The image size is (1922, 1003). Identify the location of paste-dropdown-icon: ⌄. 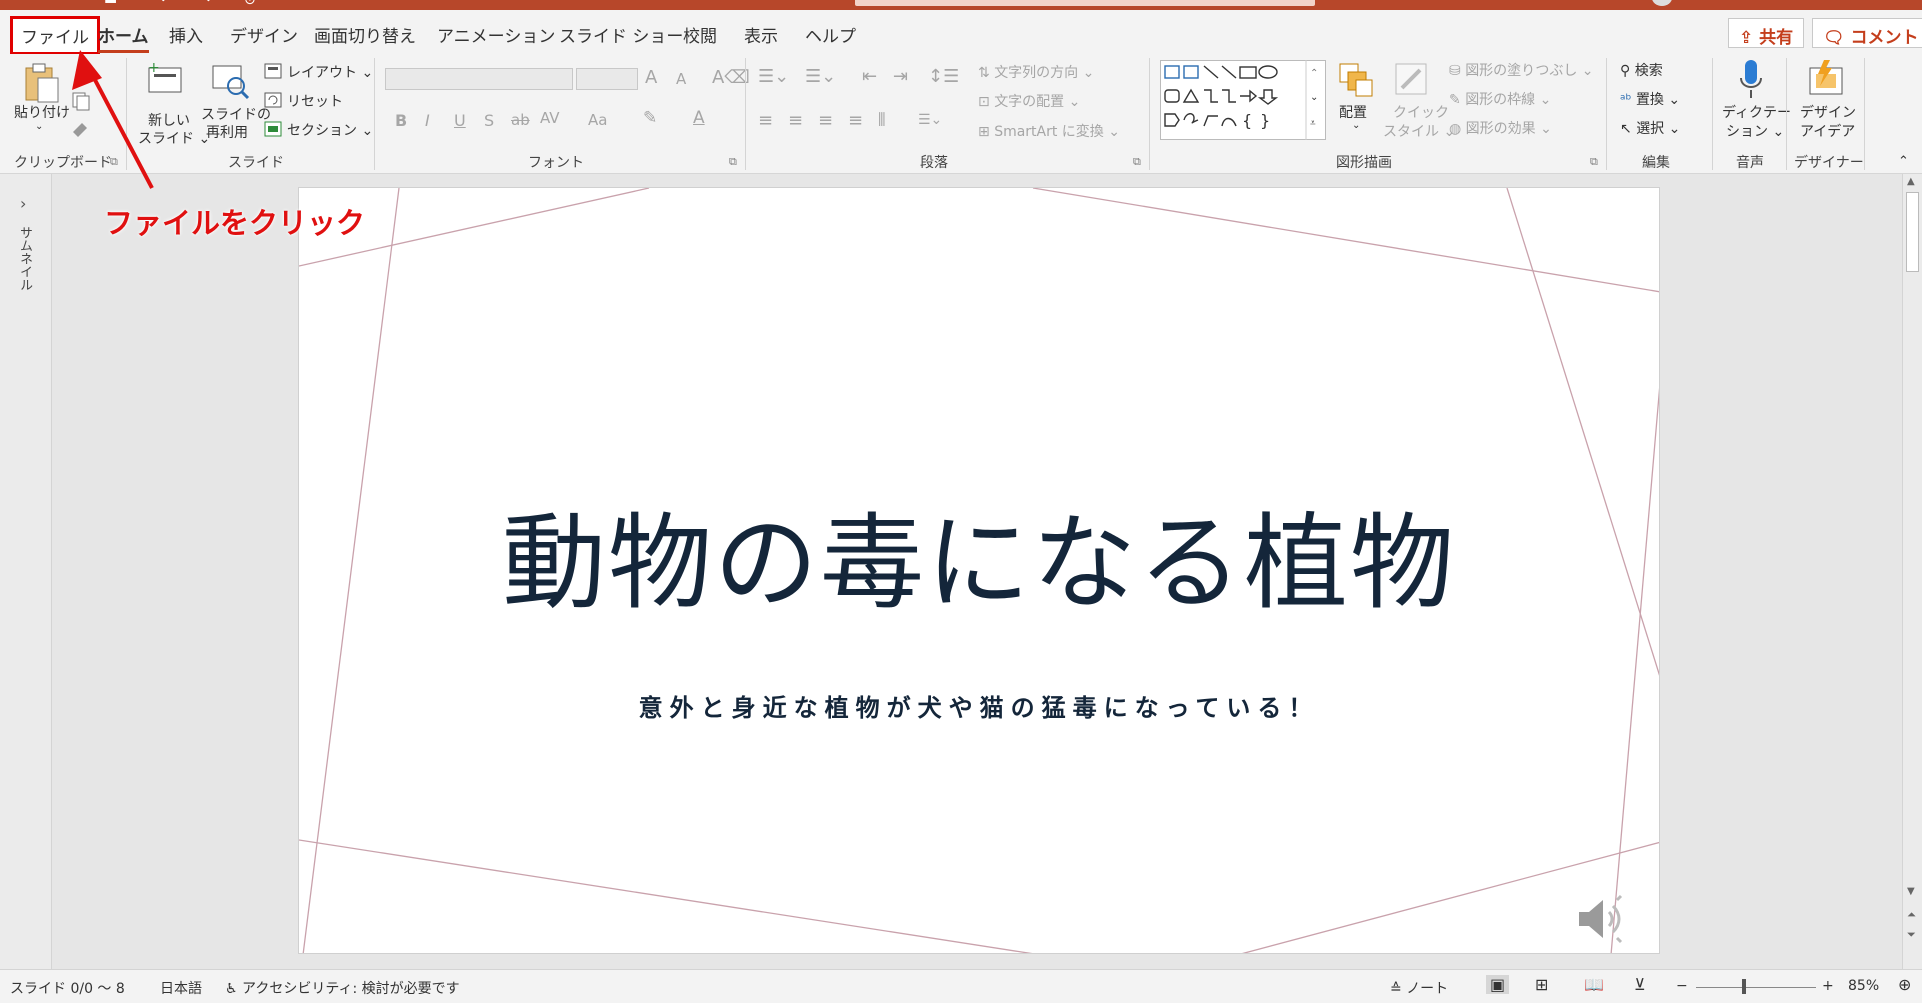
(39, 126).